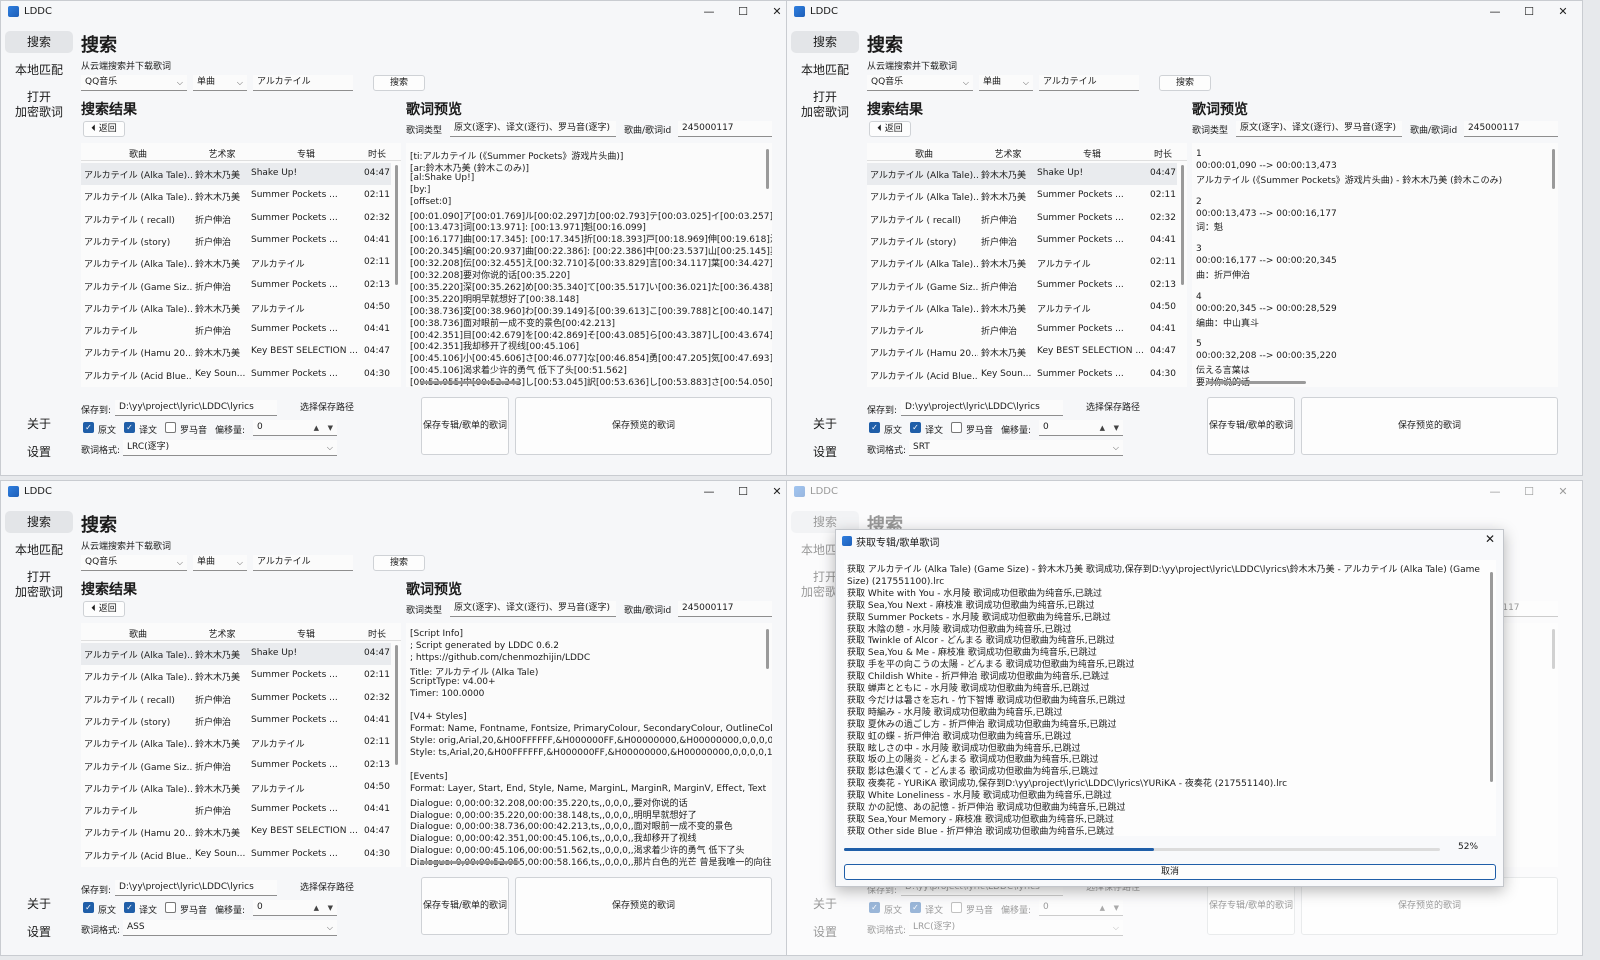  What do you see at coordinates (398, 12) in the screenshot?
I see `title-bar: LDDC — ☐ ✕` at bounding box center [398, 12].